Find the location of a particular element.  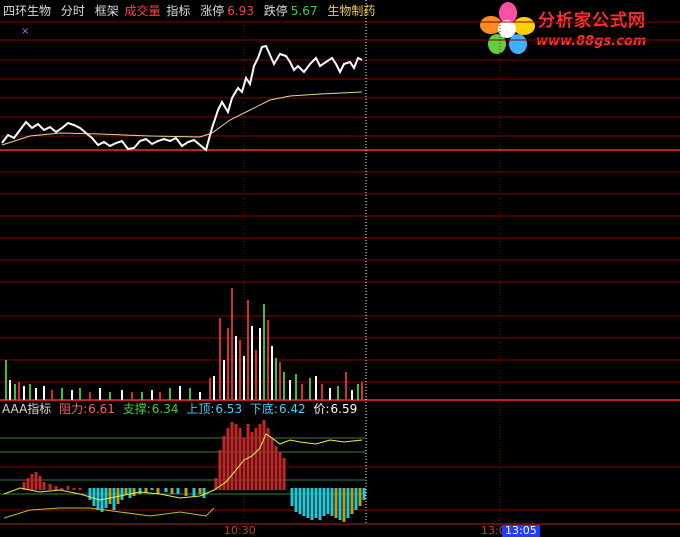

support-label: 支撑: is located at coordinates (136, 409).